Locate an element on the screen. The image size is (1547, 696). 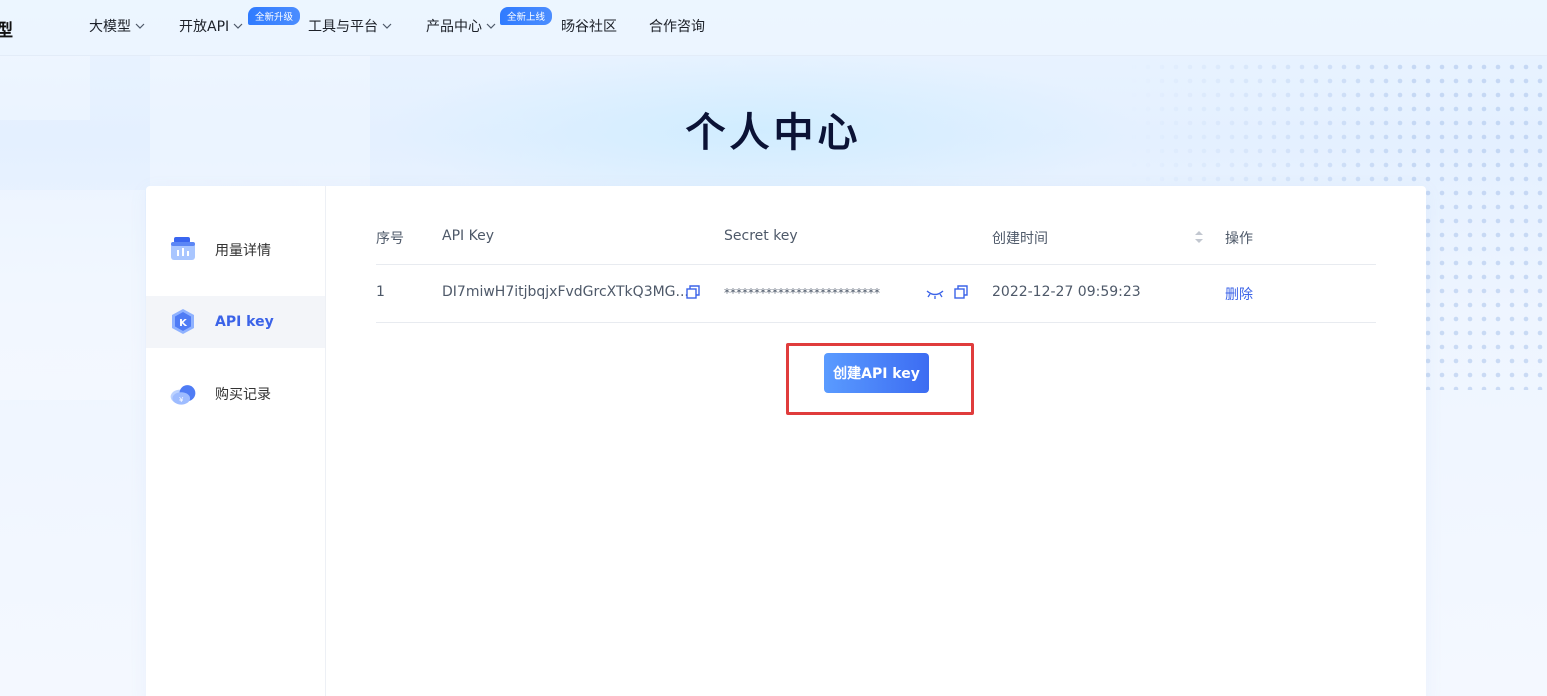
api-key-icon: K is located at coordinates (183, 321).